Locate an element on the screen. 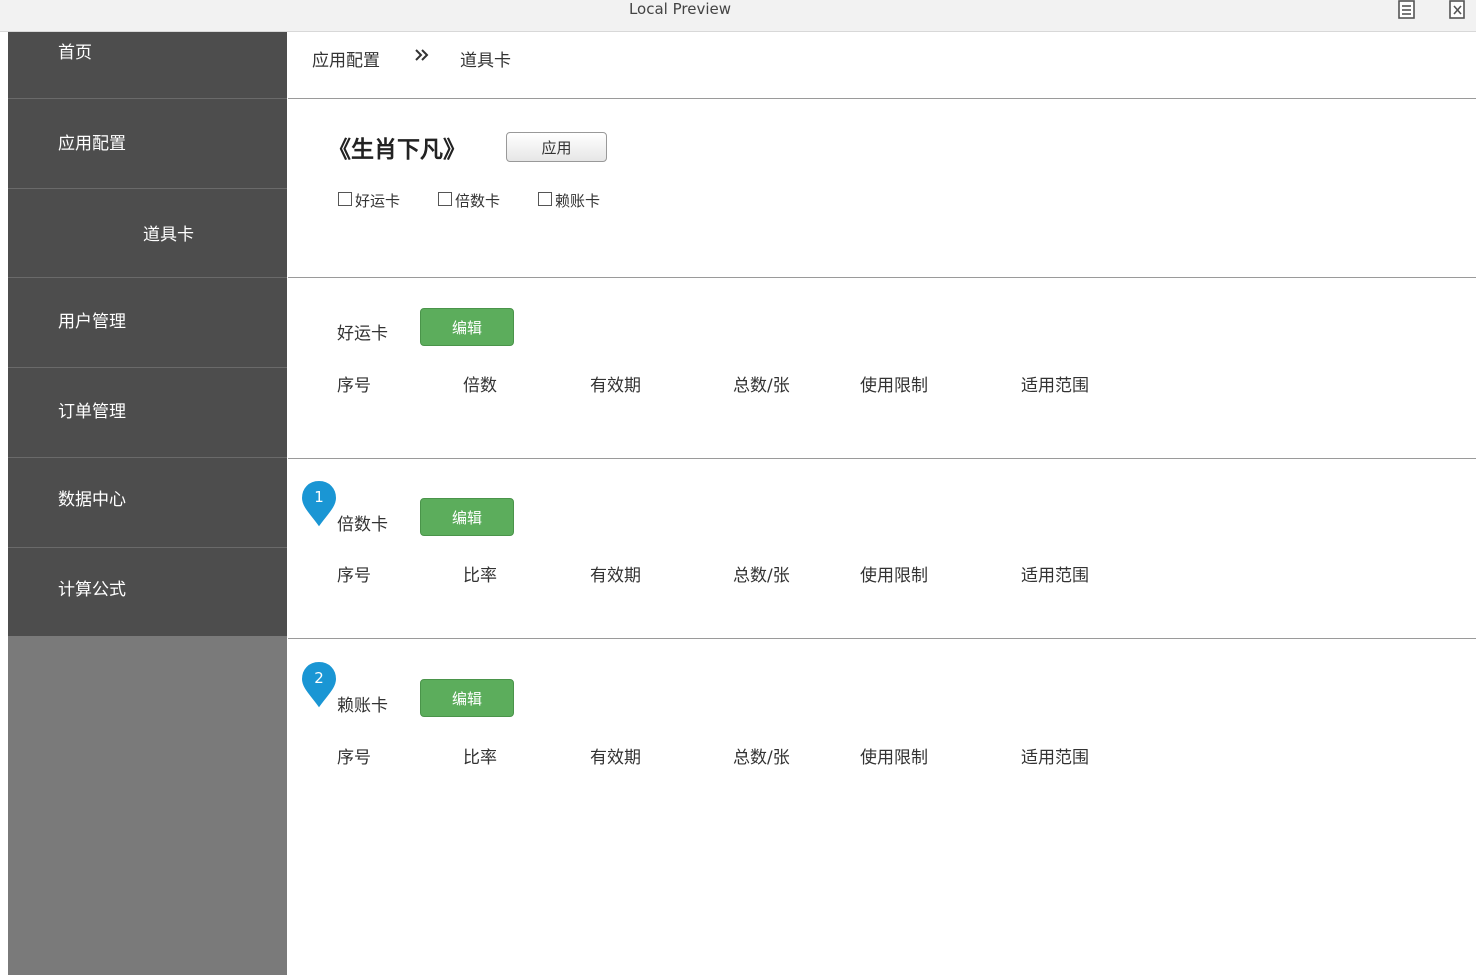  notes-icon is located at coordinates (1407, 10).